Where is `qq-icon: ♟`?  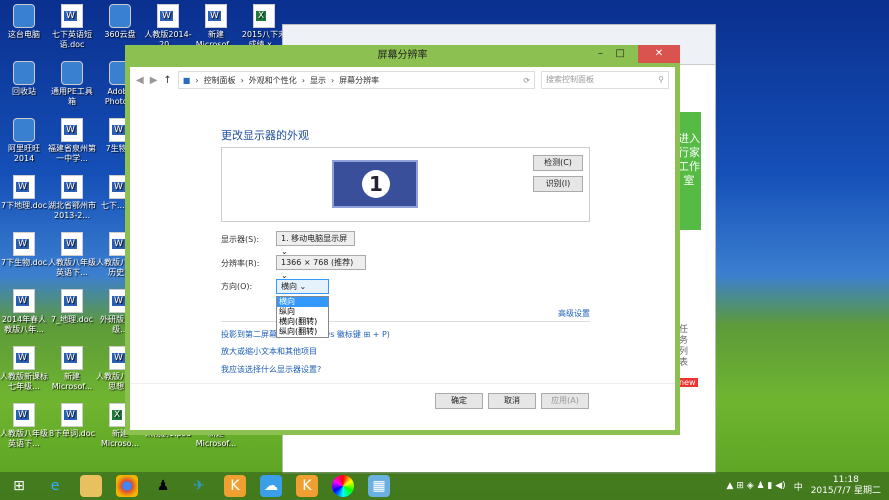 qq-icon: ♟ is located at coordinates (163, 486).